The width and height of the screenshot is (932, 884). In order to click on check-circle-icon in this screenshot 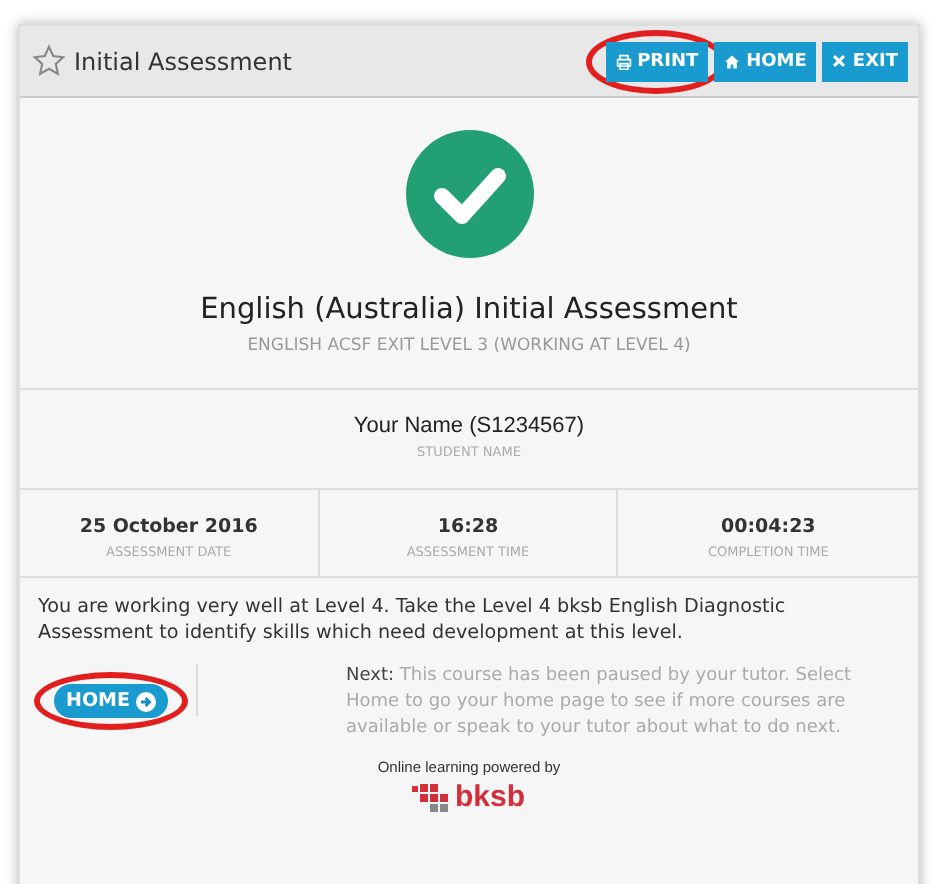, I will do `click(469, 194)`.